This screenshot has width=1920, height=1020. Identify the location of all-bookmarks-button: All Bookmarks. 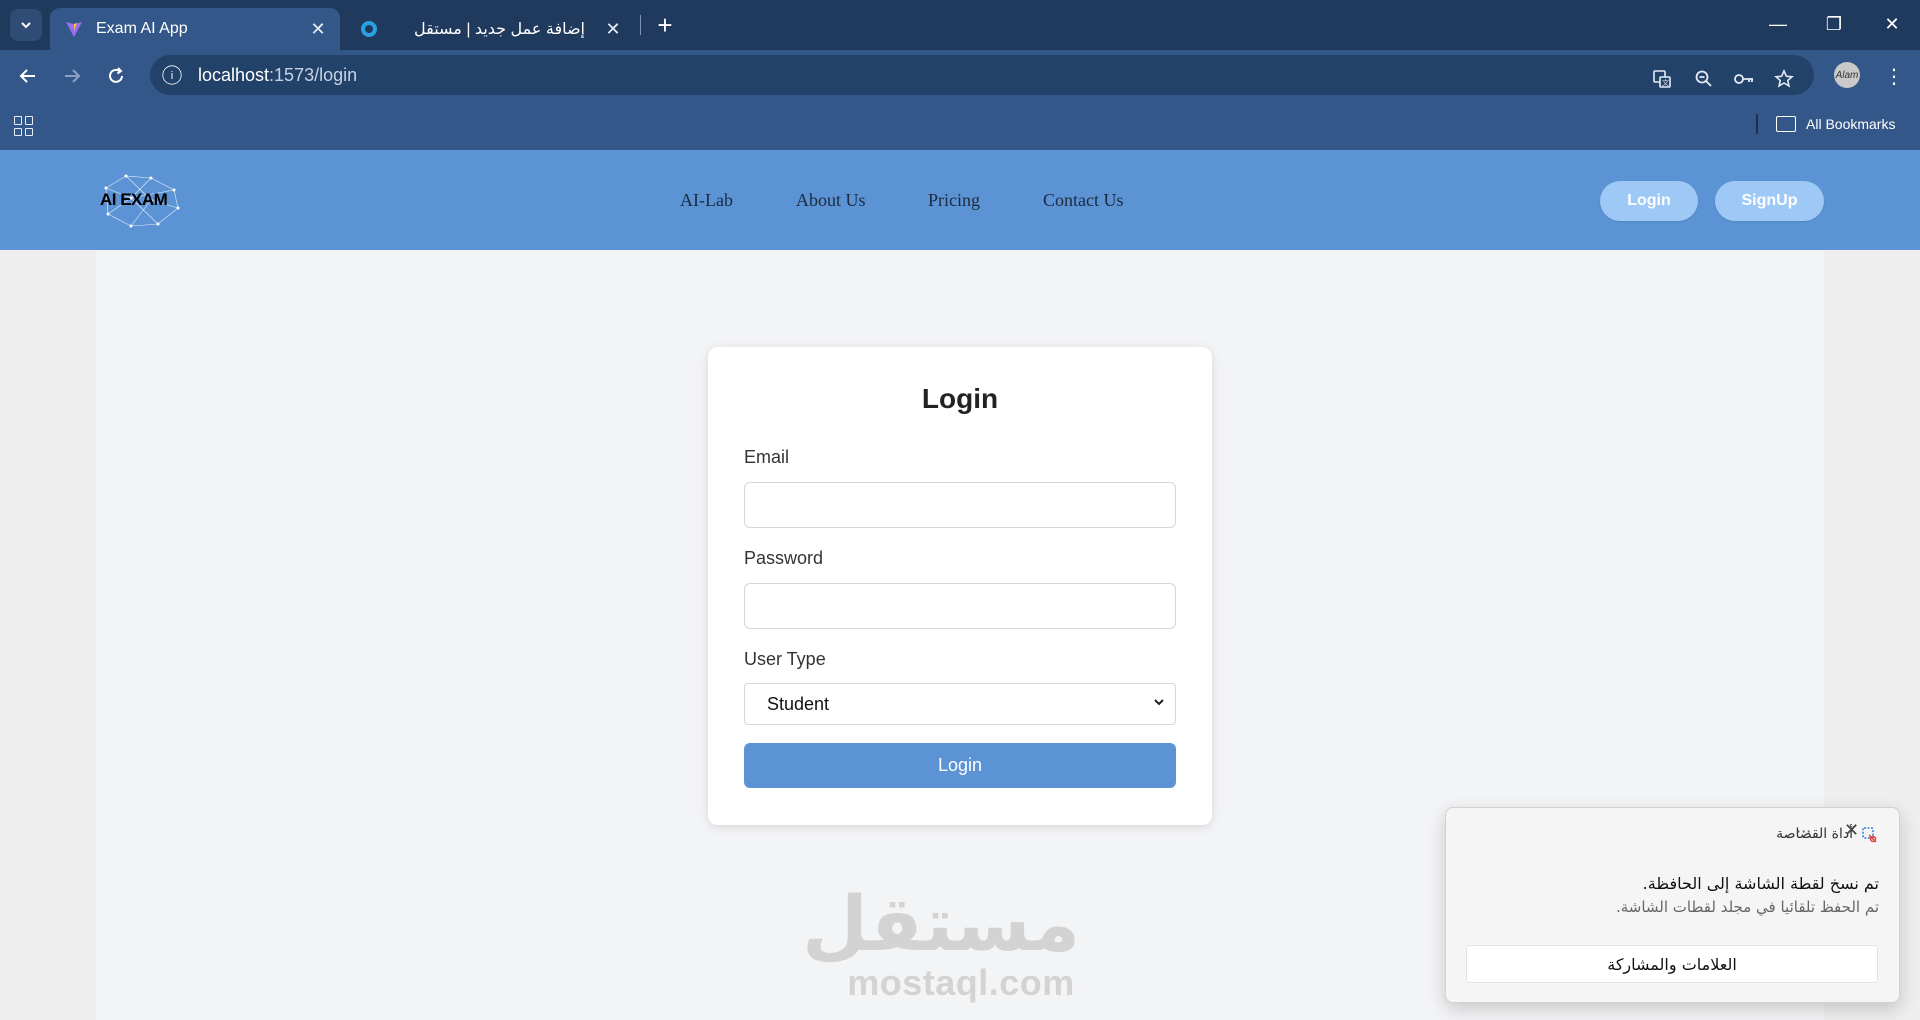
(1835, 124).